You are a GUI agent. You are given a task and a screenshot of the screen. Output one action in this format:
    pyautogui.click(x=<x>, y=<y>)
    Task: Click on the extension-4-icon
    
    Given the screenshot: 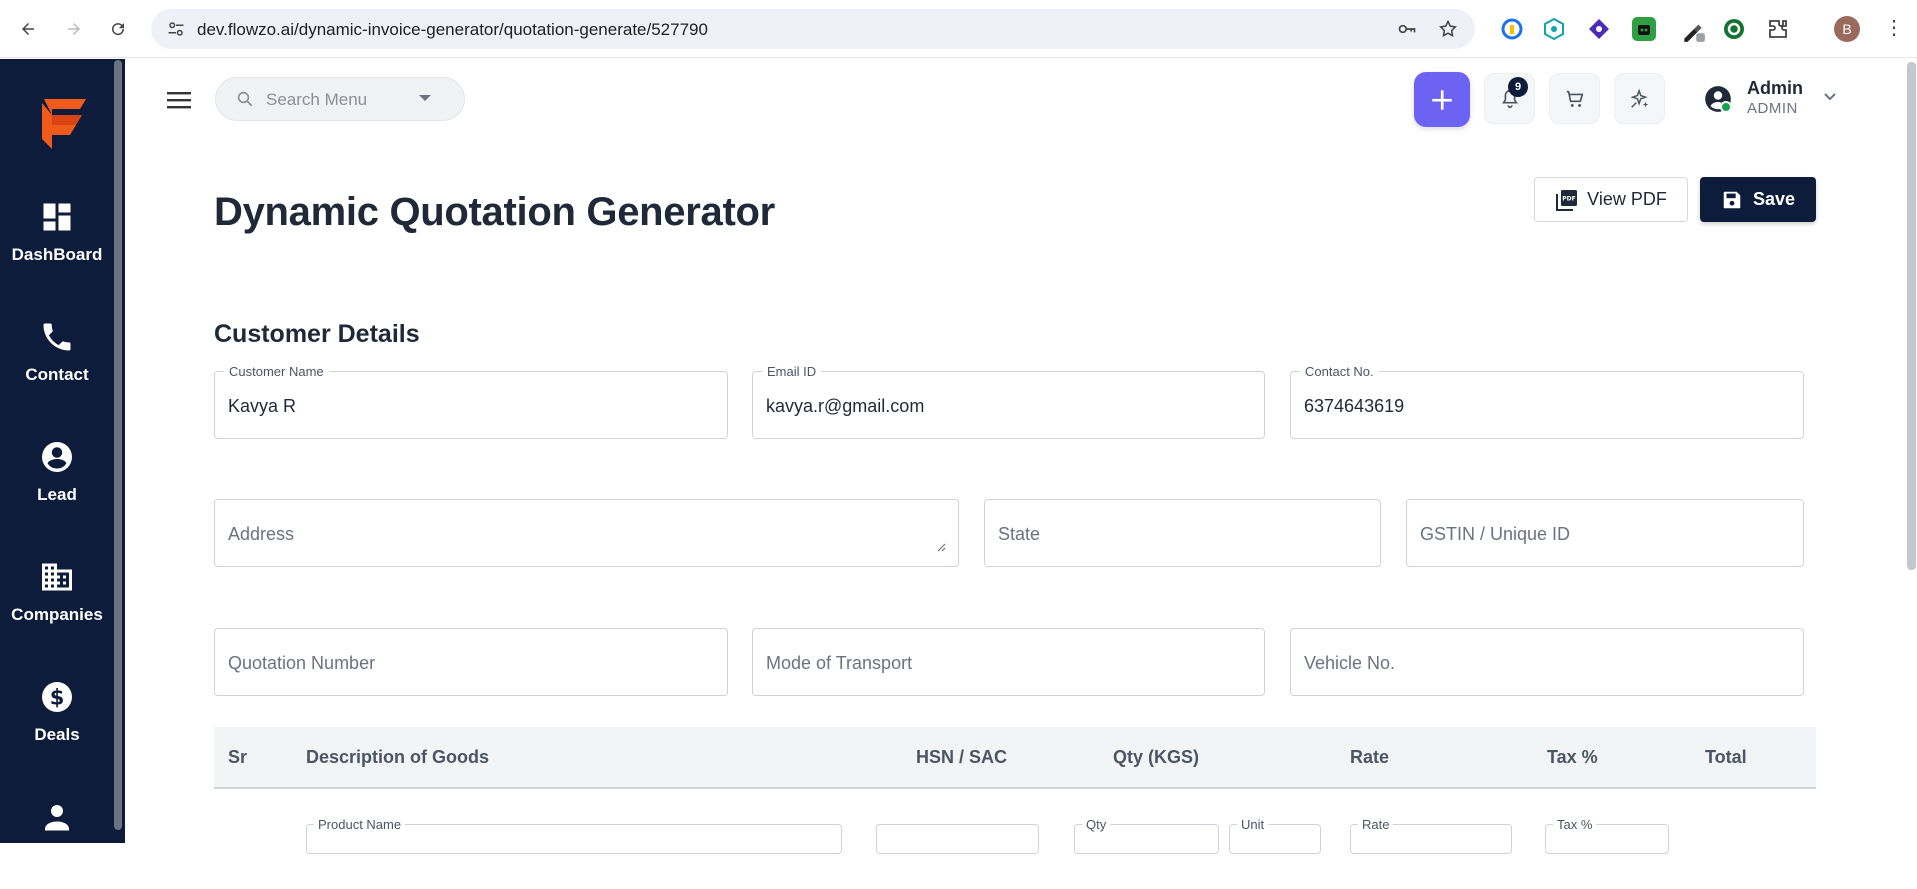 What is the action you would take?
    pyautogui.click(x=1644, y=29)
    